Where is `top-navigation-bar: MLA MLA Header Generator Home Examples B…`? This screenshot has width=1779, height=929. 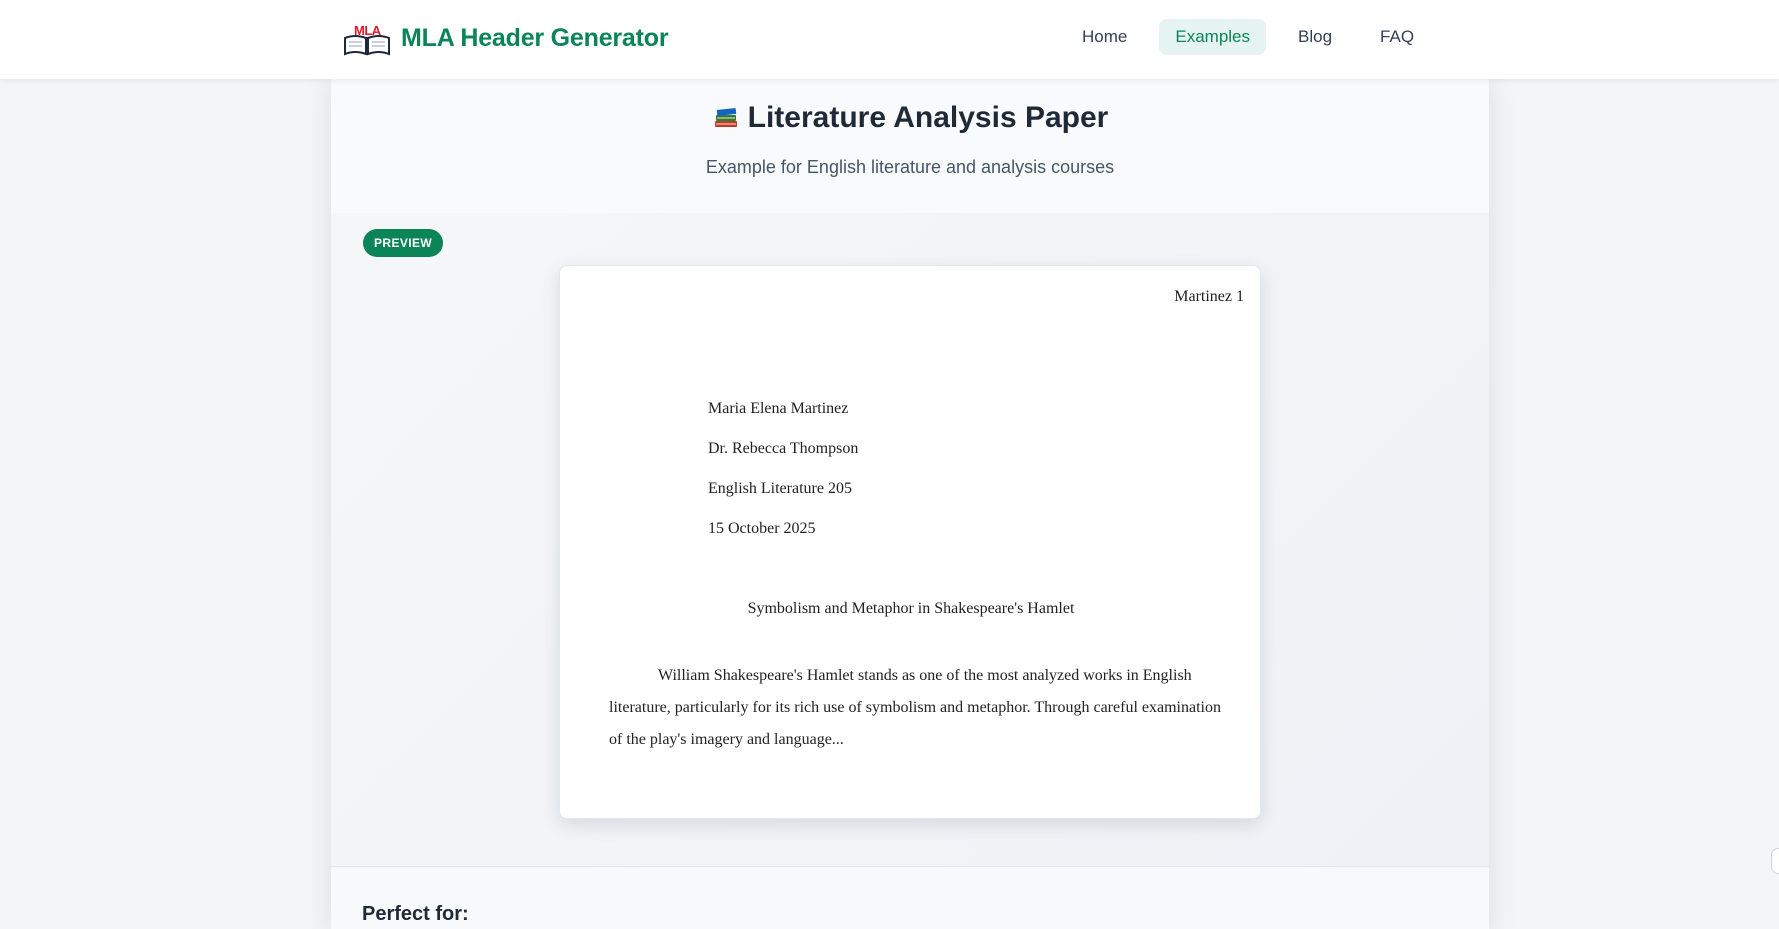 top-navigation-bar: MLA MLA Header Generator Home Examples B… is located at coordinates (889, 39).